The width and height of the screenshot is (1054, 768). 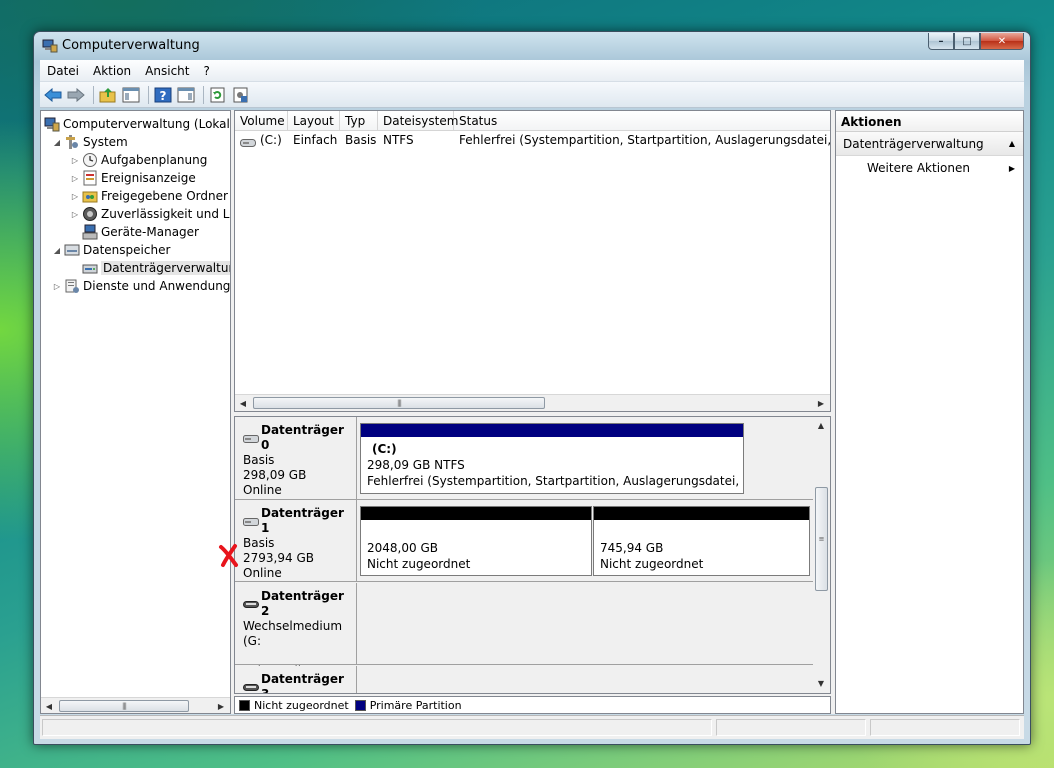 I want to click on disk-view-vertical-scrollbar: ▲ ≡ ▼, so click(x=821, y=555).